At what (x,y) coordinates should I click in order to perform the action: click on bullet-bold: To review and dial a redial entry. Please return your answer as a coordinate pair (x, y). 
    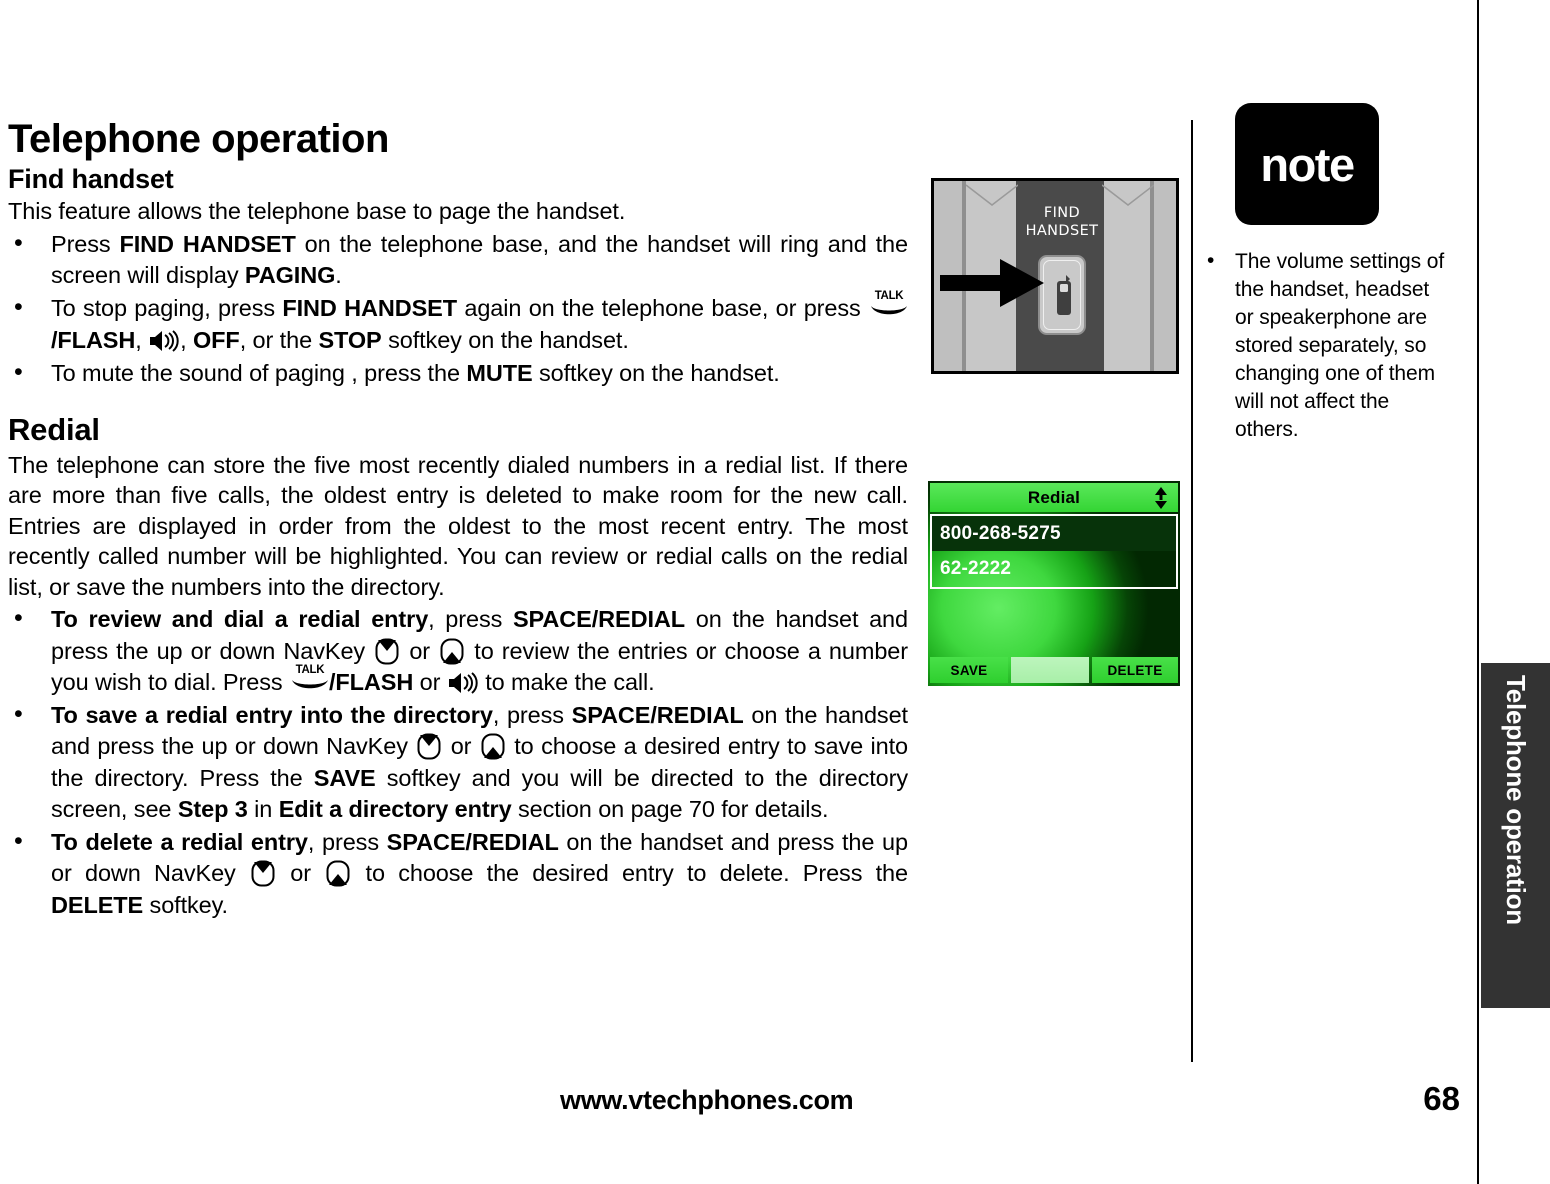
    Looking at the image, I should click on (240, 619).